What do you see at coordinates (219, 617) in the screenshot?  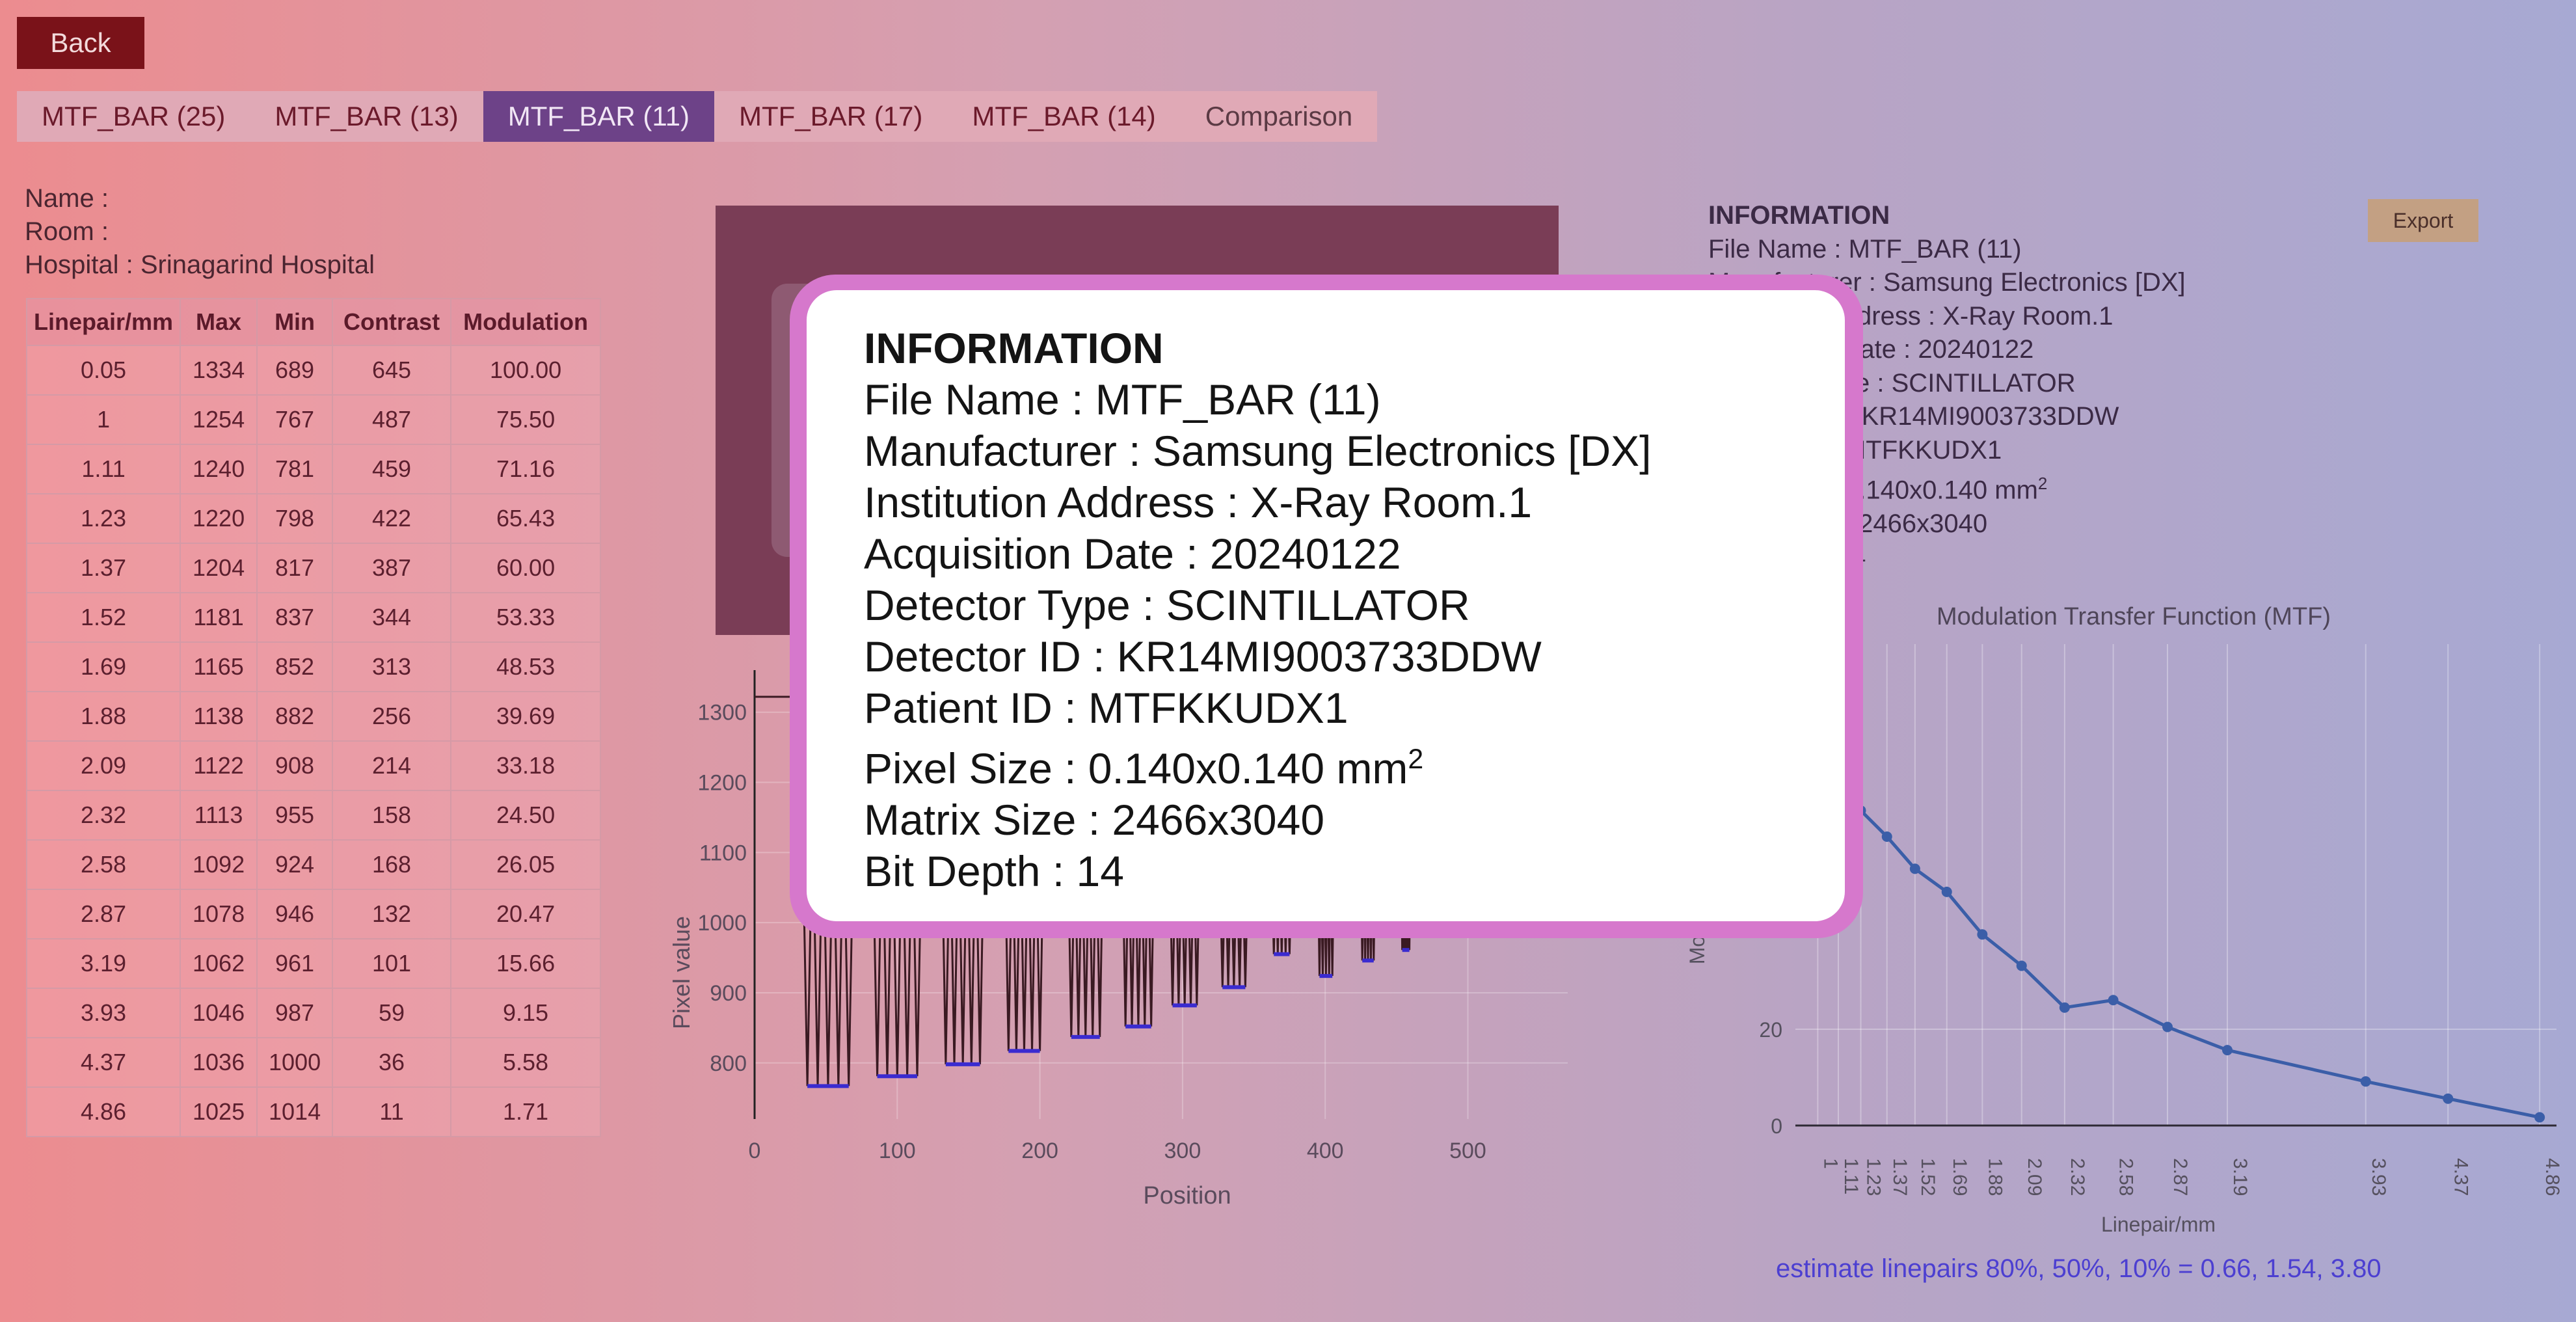 I see `table-cell: 1181` at bounding box center [219, 617].